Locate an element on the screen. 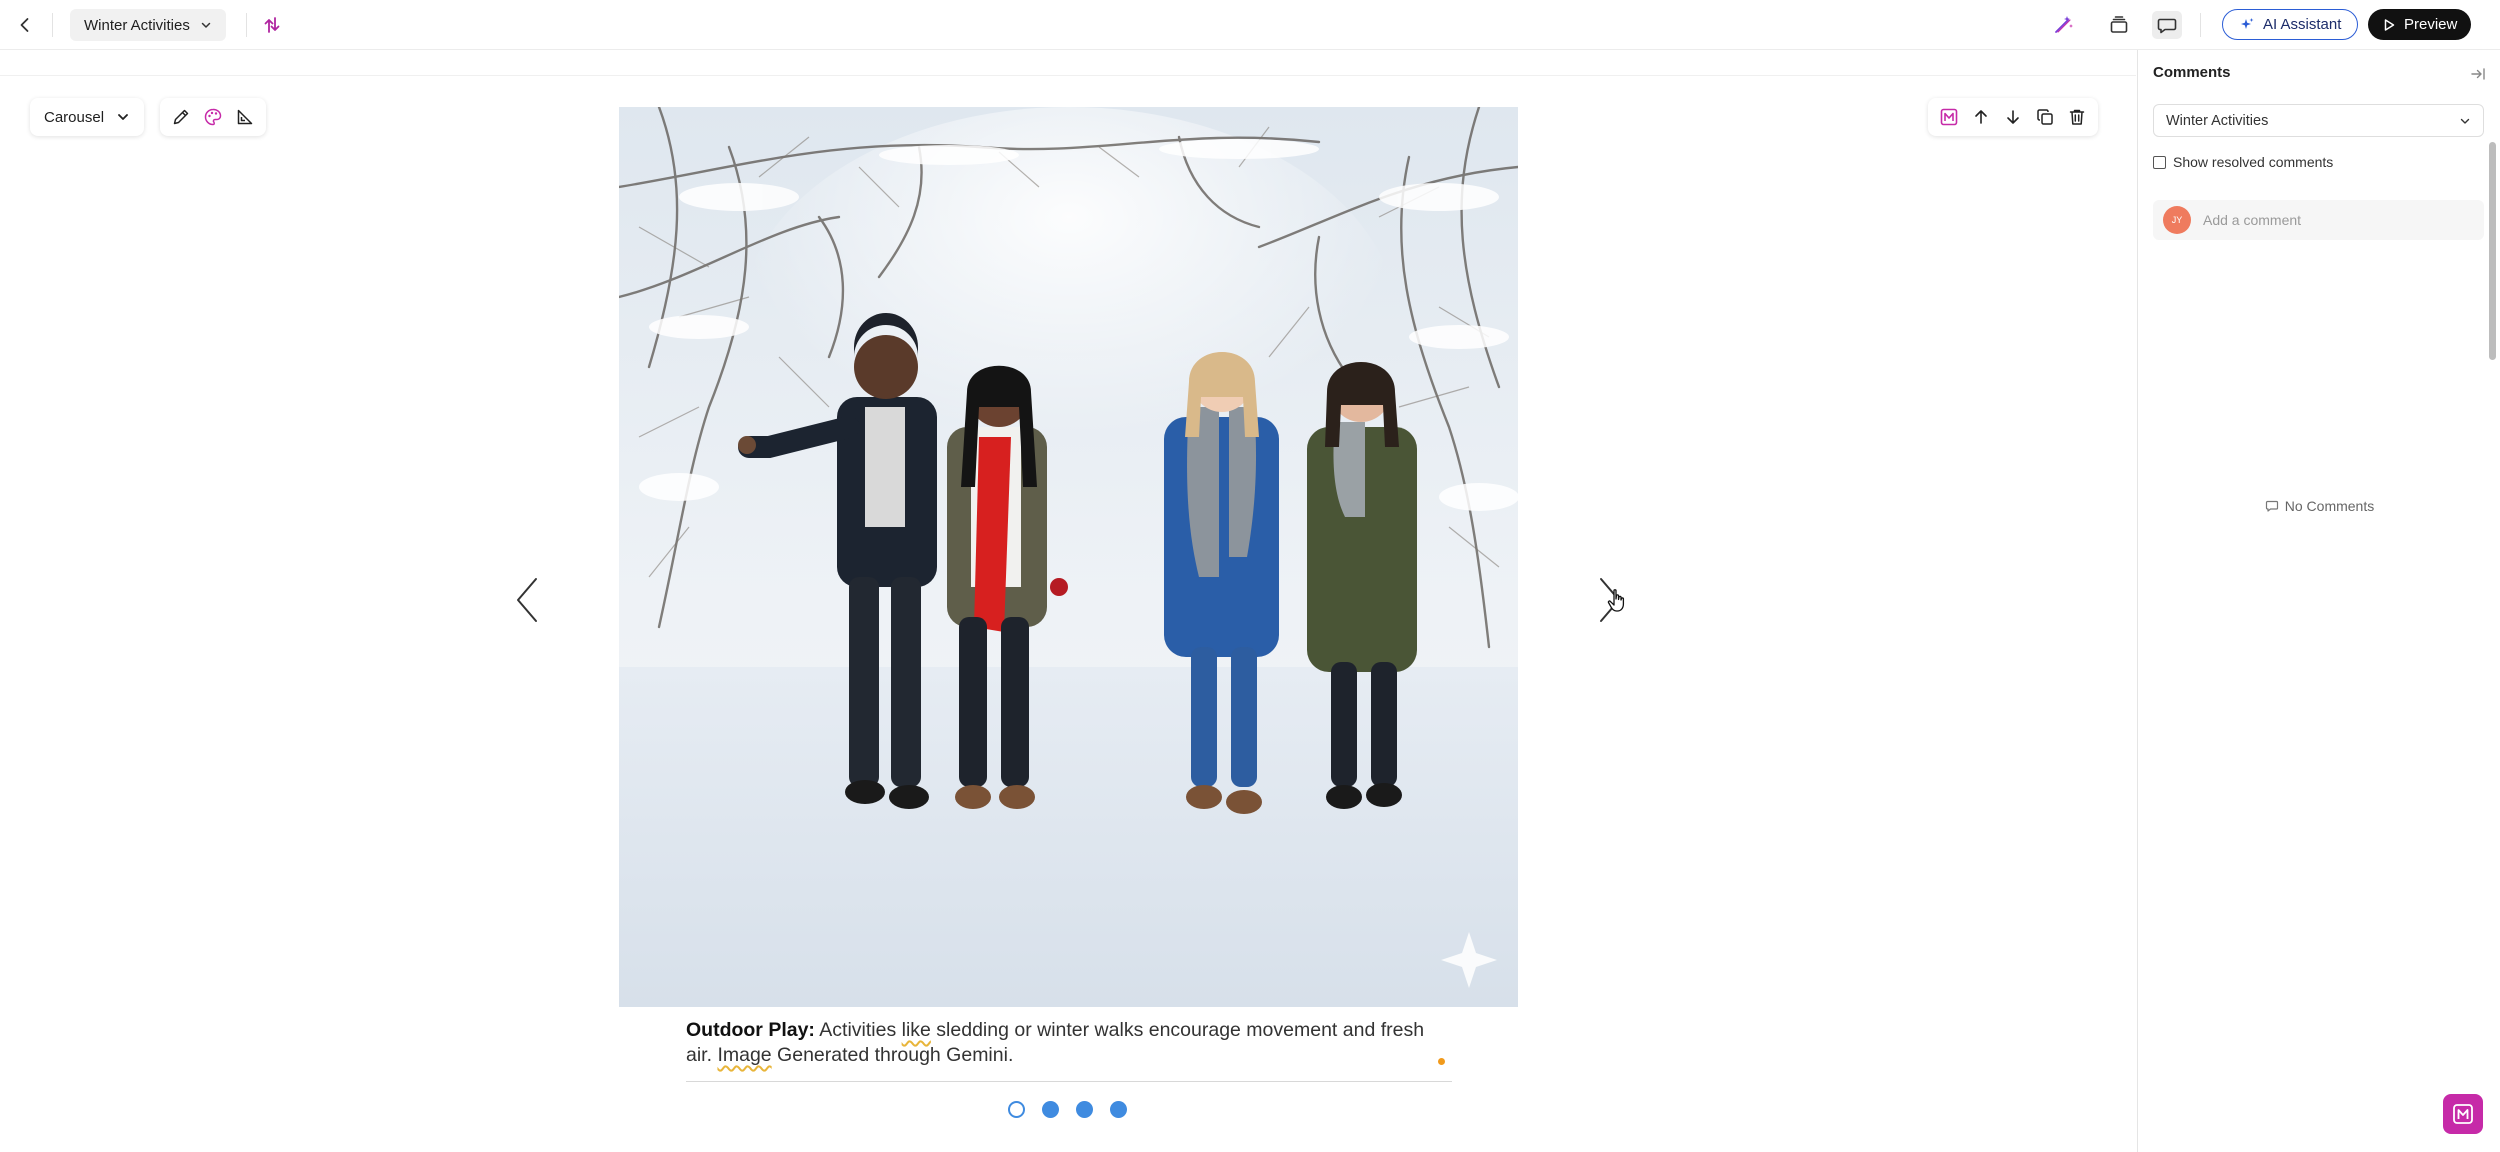 The width and height of the screenshot is (2500, 1152). show-resolved-row: Show resolved comments is located at coordinates (2243, 162).